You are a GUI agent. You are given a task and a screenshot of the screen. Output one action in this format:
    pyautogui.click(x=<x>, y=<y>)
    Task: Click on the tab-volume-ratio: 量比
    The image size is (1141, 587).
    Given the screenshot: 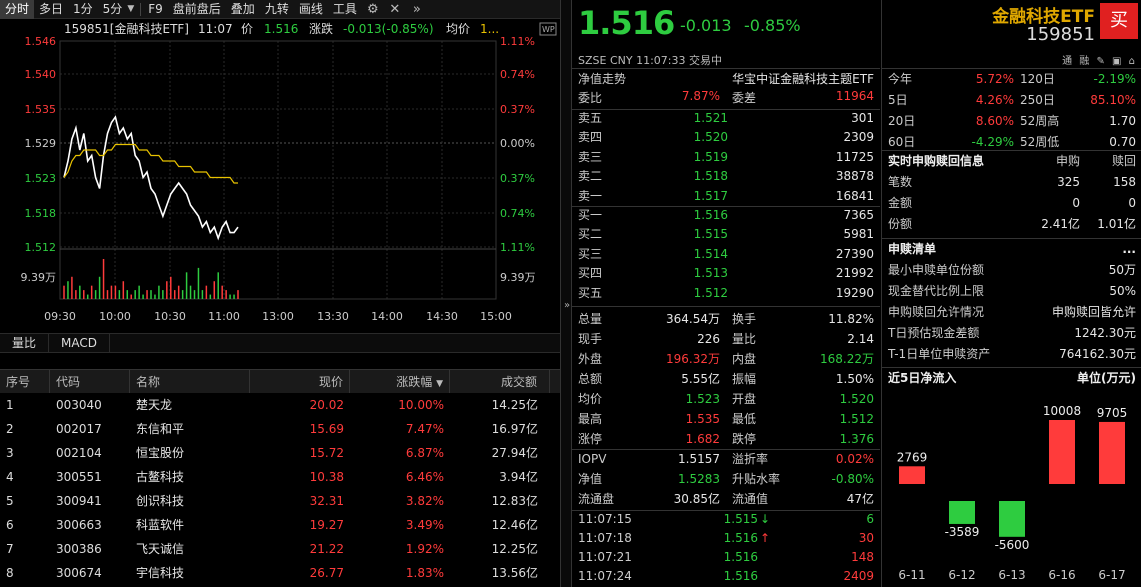 What is the action you would take?
    pyautogui.click(x=24, y=343)
    